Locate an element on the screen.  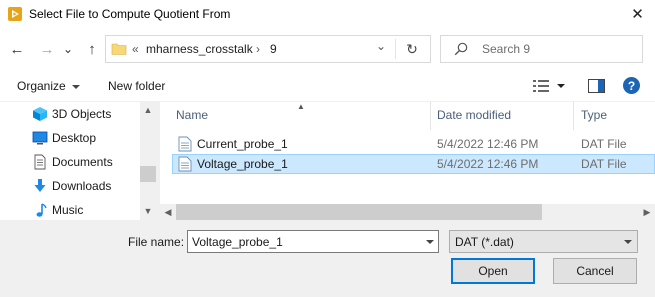
command-bar: Organize New folder ? is located at coordinates (327, 86).